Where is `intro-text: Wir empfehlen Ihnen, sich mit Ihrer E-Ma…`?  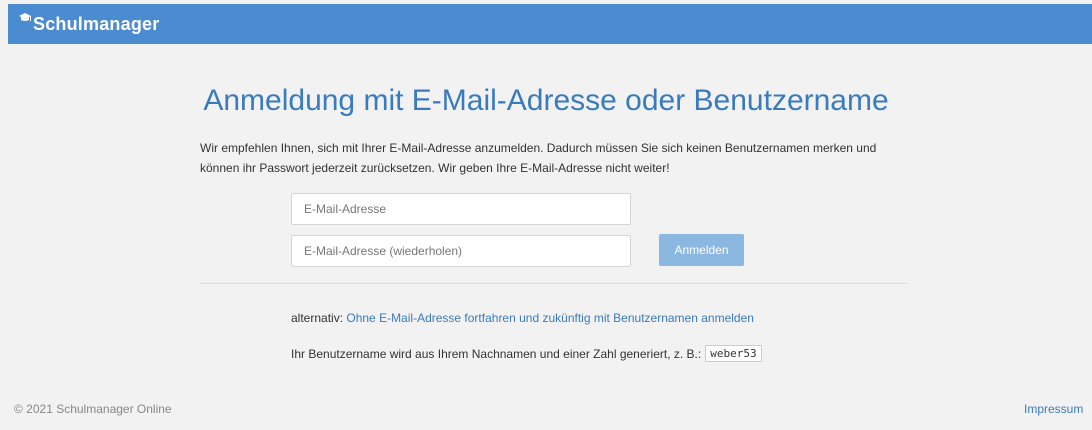 intro-text: Wir empfehlen Ihnen, sich mit Ihrer E-Ma… is located at coordinates (538, 158).